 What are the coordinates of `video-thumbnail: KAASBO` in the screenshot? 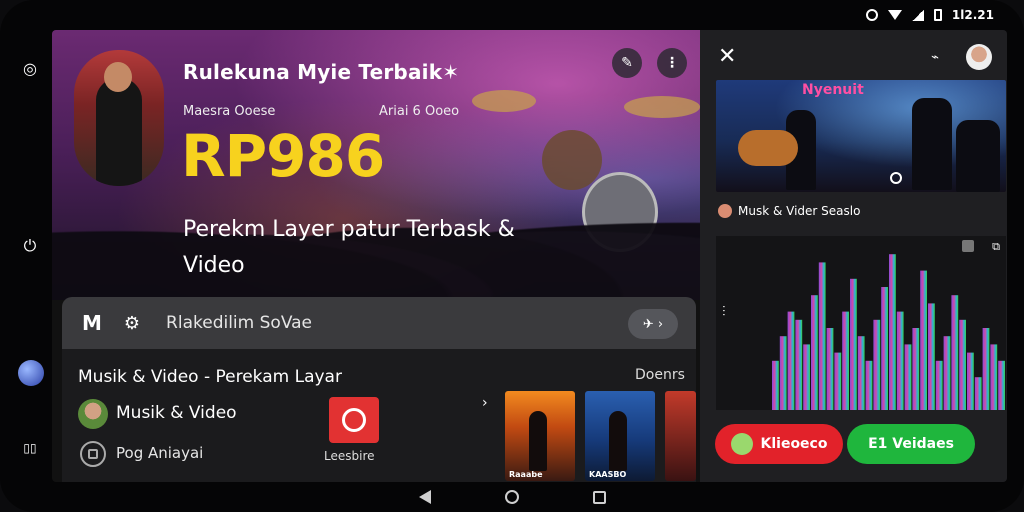 It's located at (620, 436).